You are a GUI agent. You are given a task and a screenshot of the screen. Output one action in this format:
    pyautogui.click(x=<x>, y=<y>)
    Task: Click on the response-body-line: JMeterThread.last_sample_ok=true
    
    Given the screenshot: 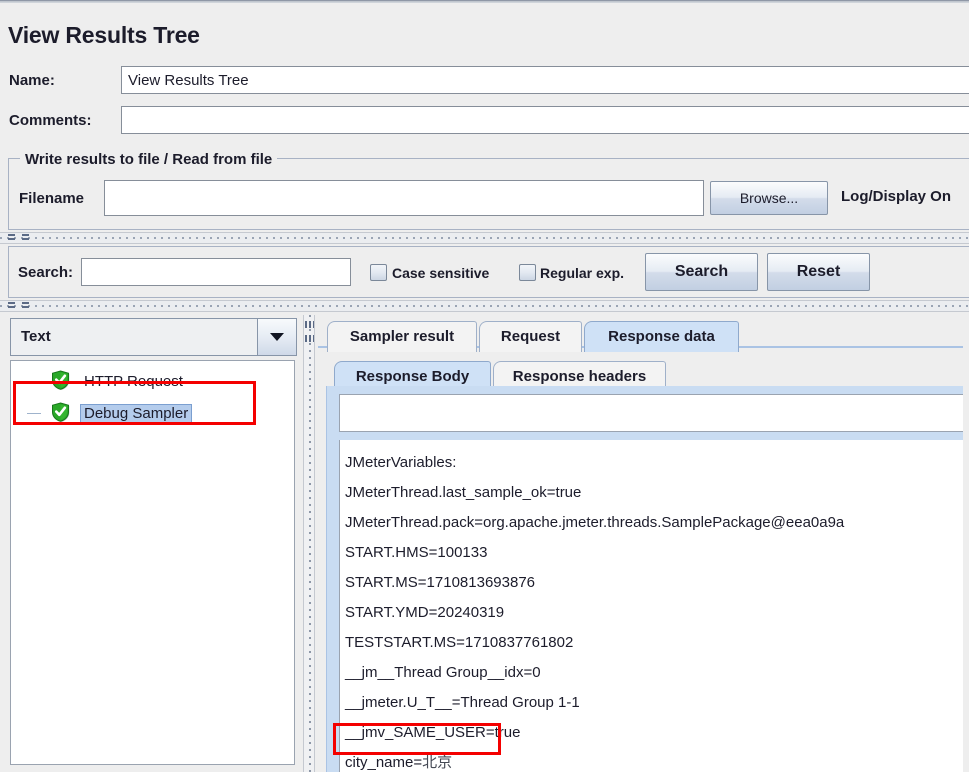 What is the action you would take?
    pyautogui.click(x=463, y=492)
    